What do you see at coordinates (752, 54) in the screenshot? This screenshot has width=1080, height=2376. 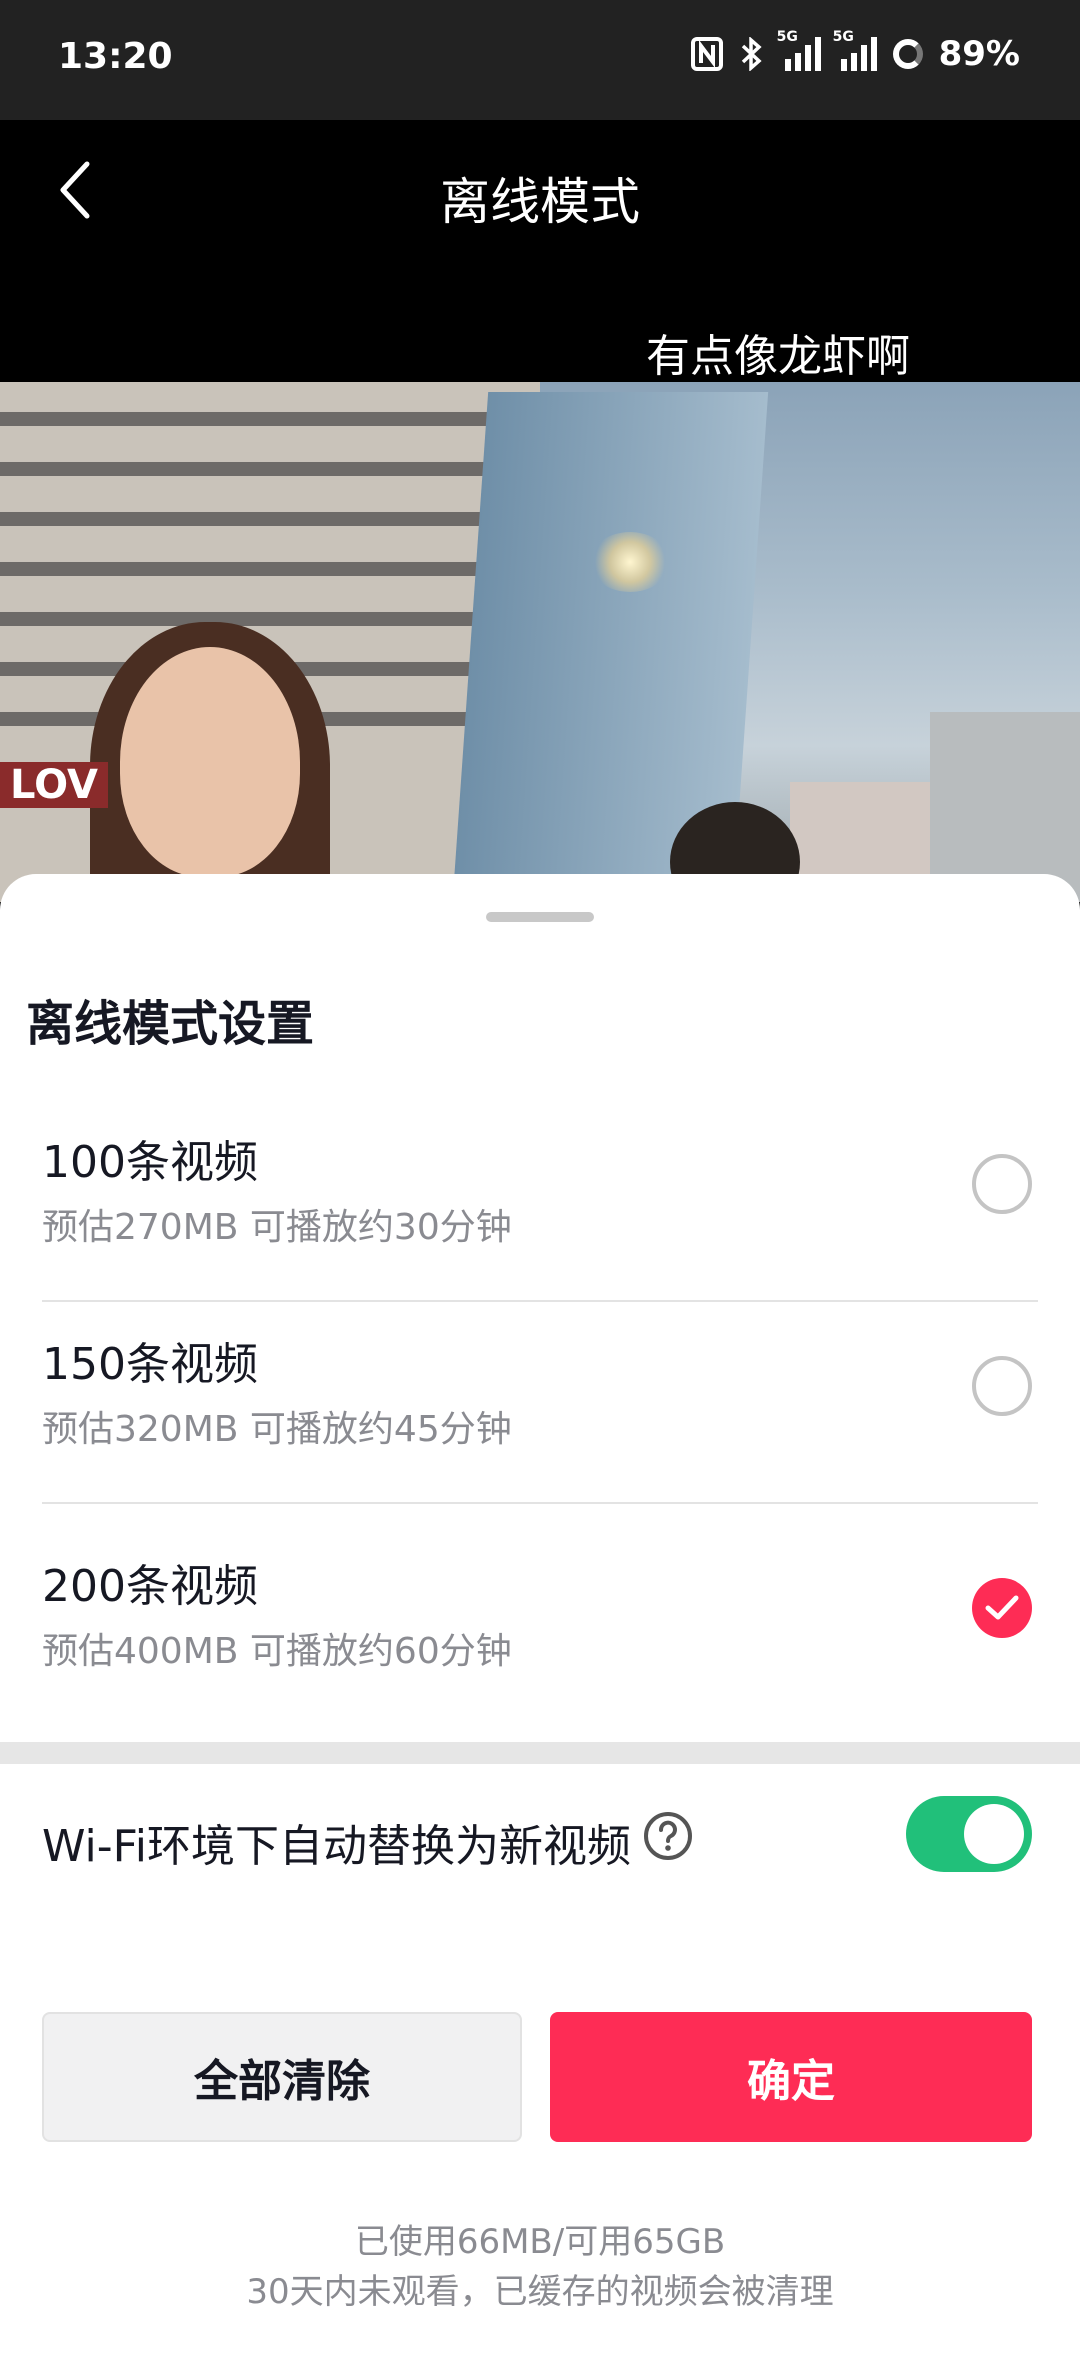 I see `bluetooth-icon` at bounding box center [752, 54].